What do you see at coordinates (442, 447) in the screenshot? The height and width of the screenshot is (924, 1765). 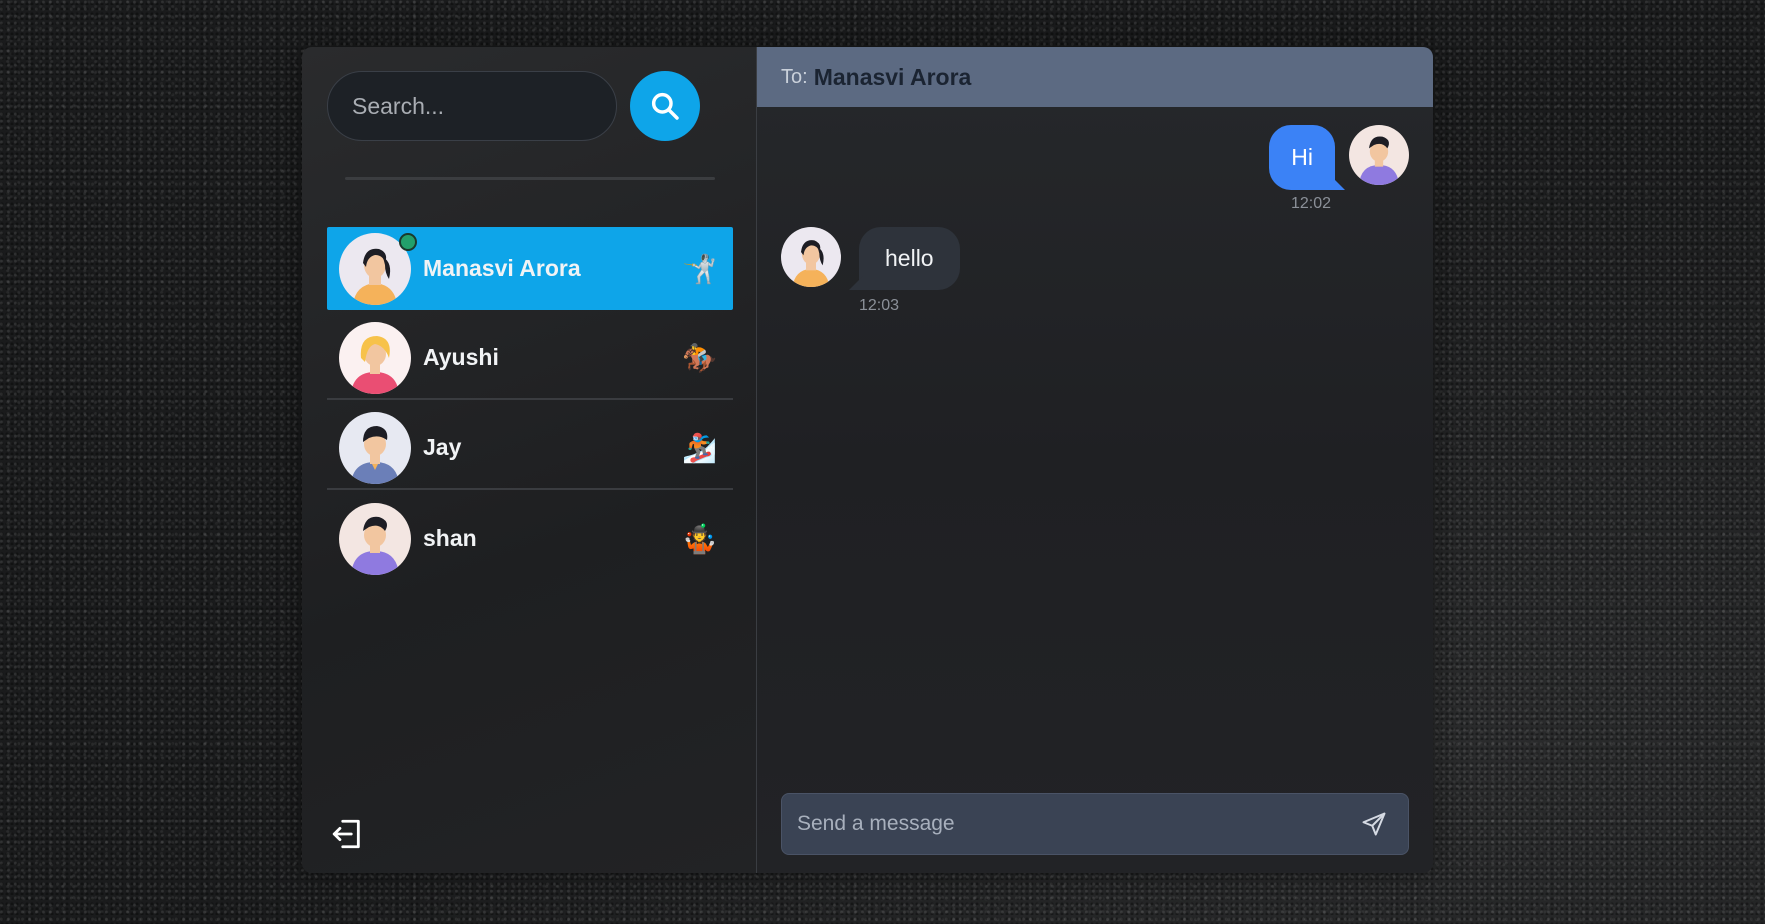 I see `contact-name: Jay` at bounding box center [442, 447].